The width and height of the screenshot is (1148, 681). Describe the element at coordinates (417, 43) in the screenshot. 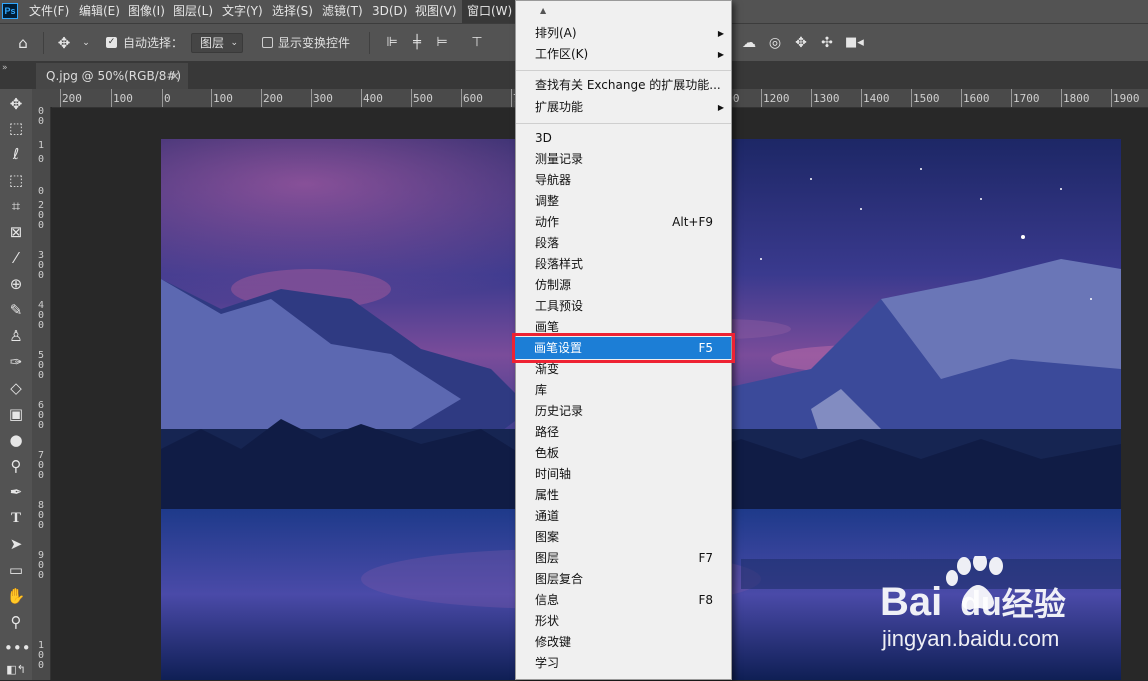

I see `align-center-icon: ╪` at that location.